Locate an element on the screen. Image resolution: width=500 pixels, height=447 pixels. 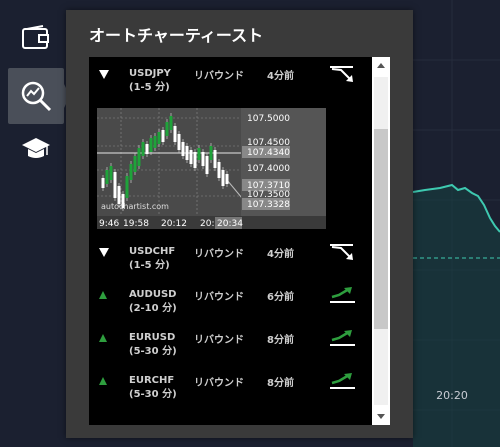
analysis-icon is located at coordinates (36, 96).